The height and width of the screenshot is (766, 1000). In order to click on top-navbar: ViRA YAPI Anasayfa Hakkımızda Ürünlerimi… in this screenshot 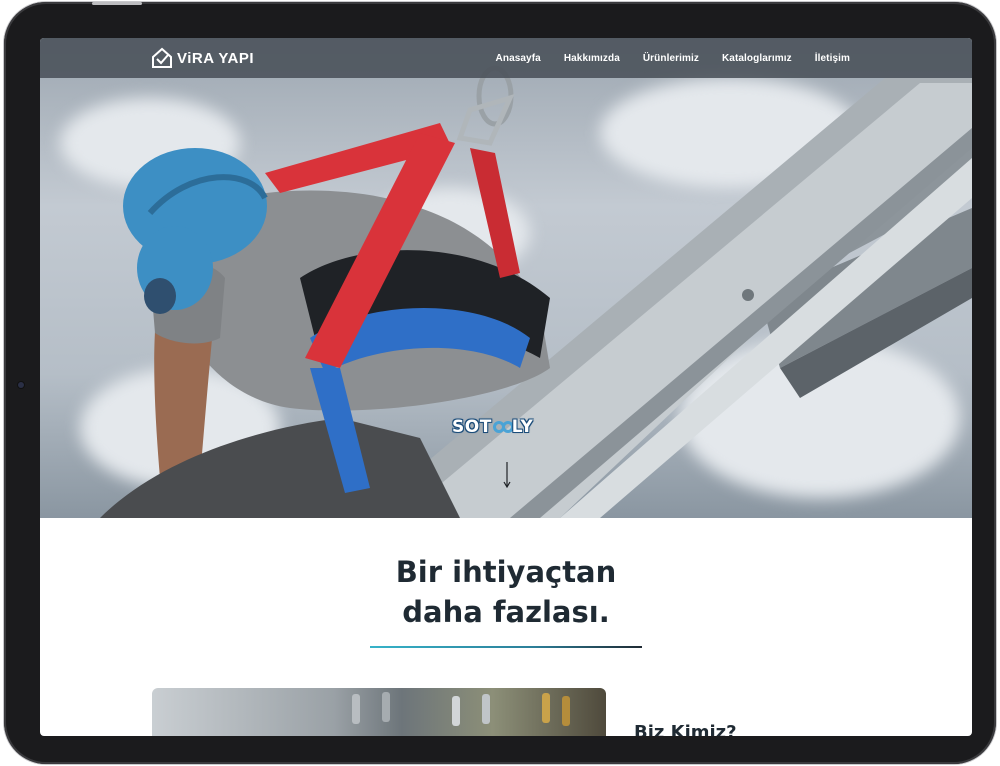, I will do `click(506, 58)`.